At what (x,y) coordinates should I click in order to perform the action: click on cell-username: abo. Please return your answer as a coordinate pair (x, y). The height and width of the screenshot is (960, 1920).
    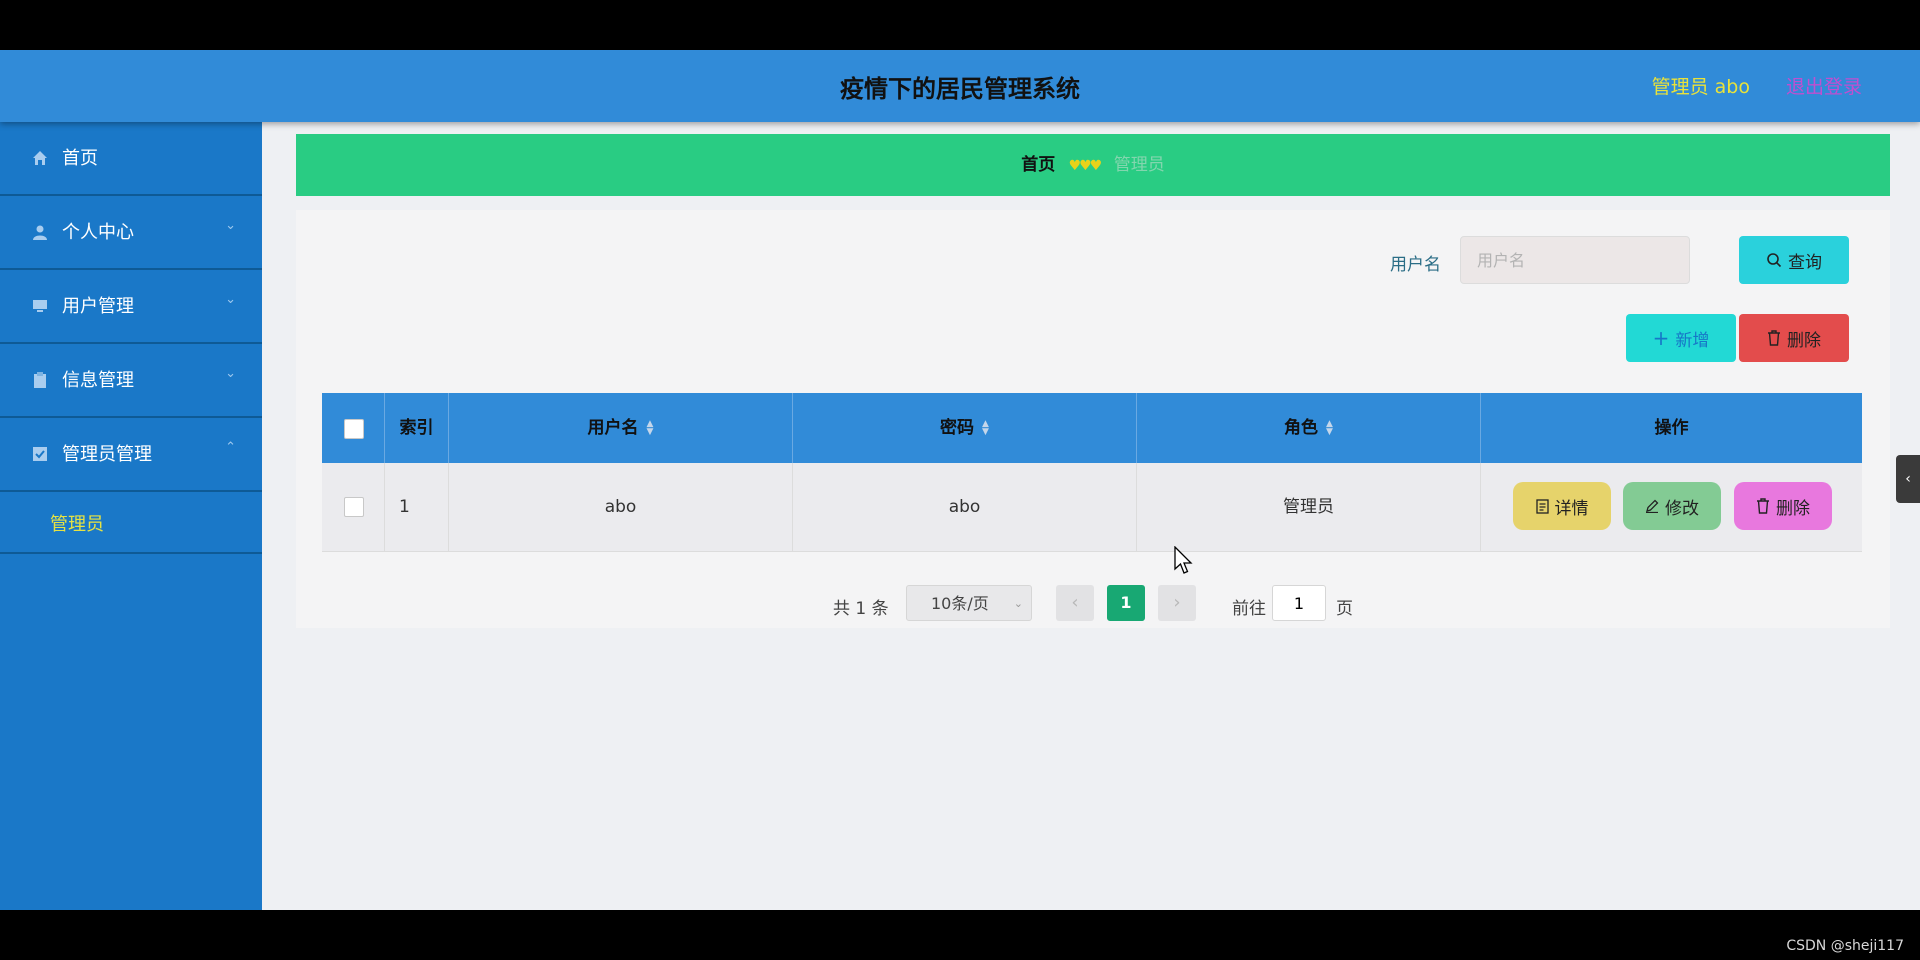
    Looking at the image, I should click on (621, 507).